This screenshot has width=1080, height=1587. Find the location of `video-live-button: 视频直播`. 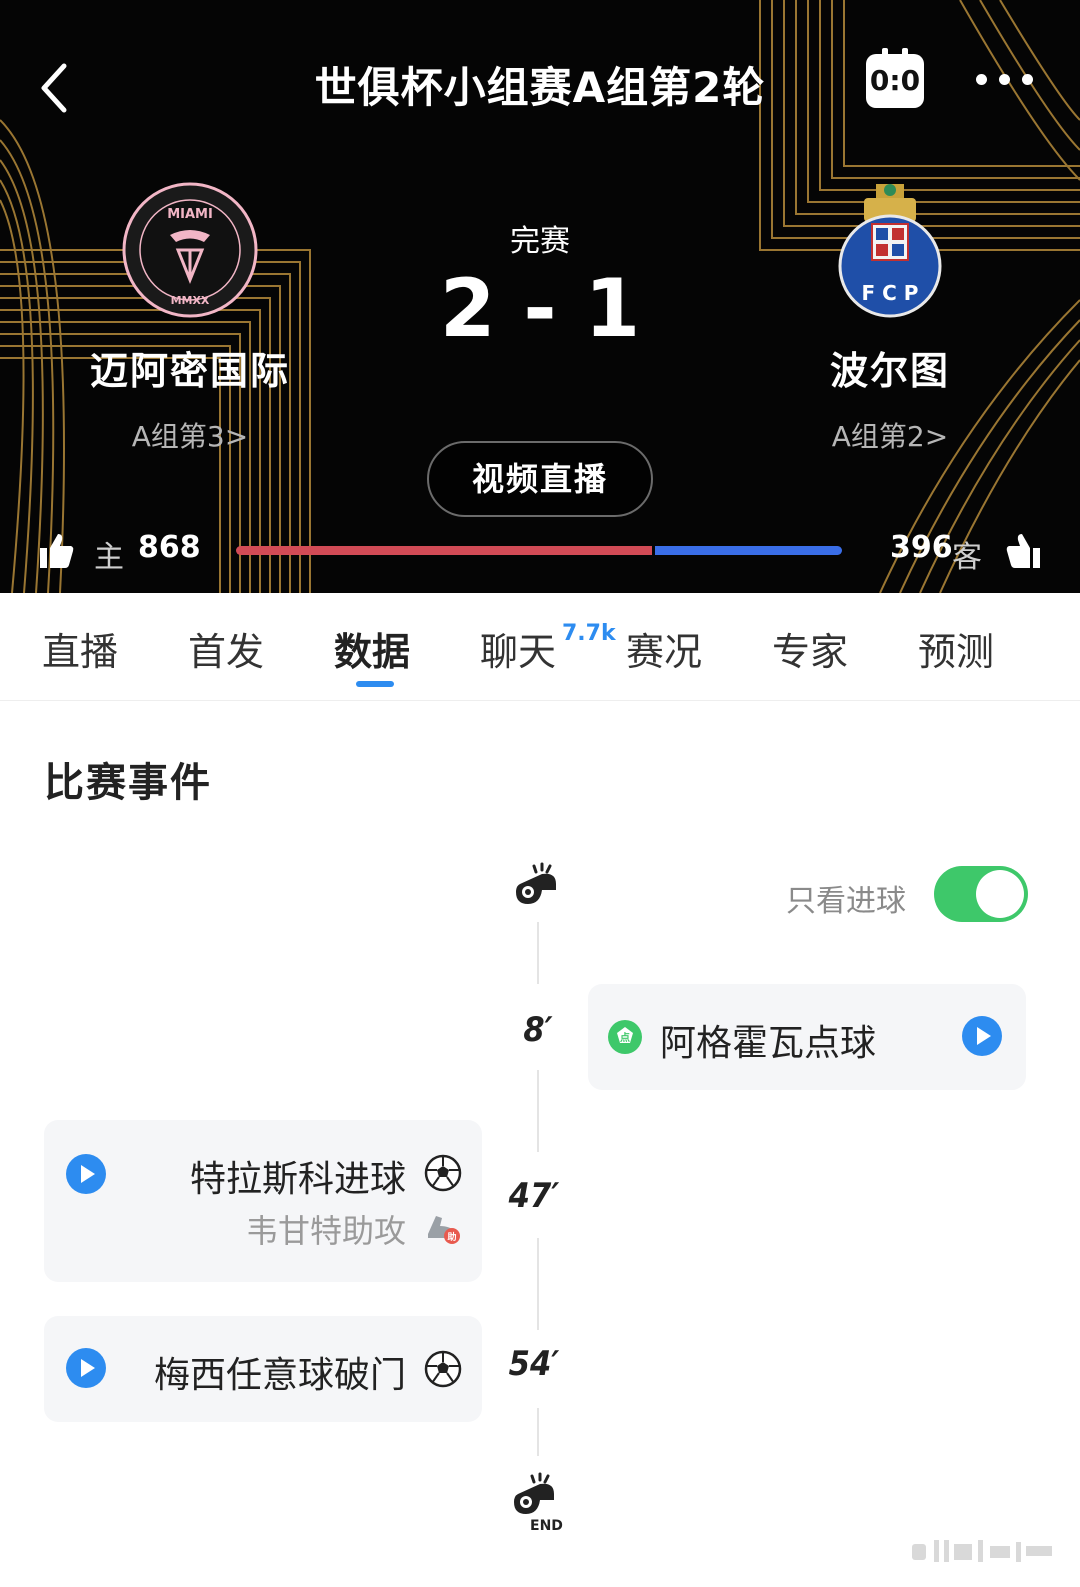

video-live-button: 视频直播 is located at coordinates (540, 479).